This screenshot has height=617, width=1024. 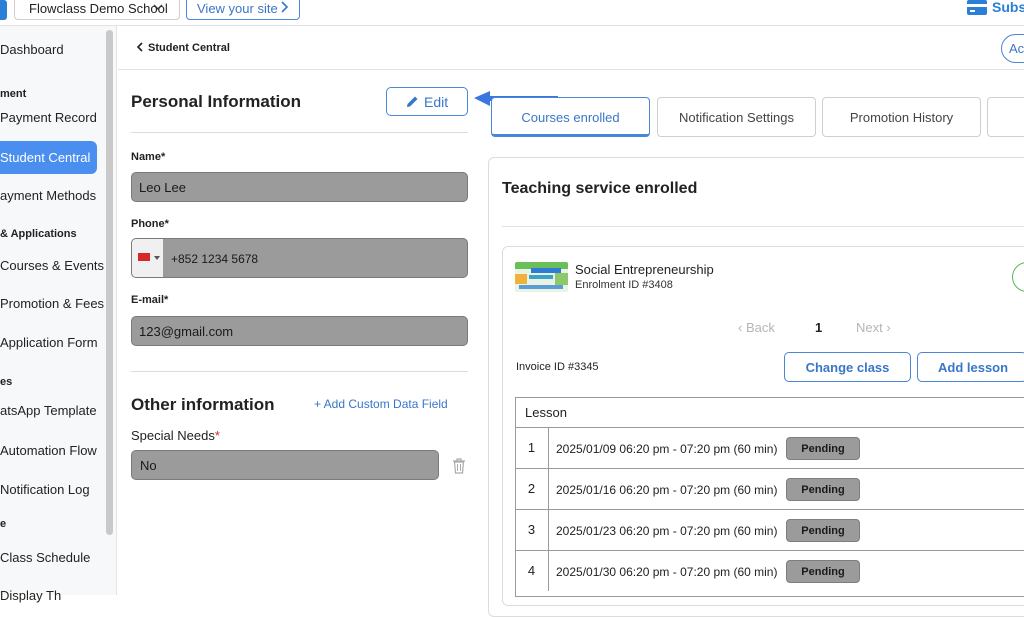 What do you see at coordinates (3, 10) in the screenshot?
I see `app-logo` at bounding box center [3, 10].